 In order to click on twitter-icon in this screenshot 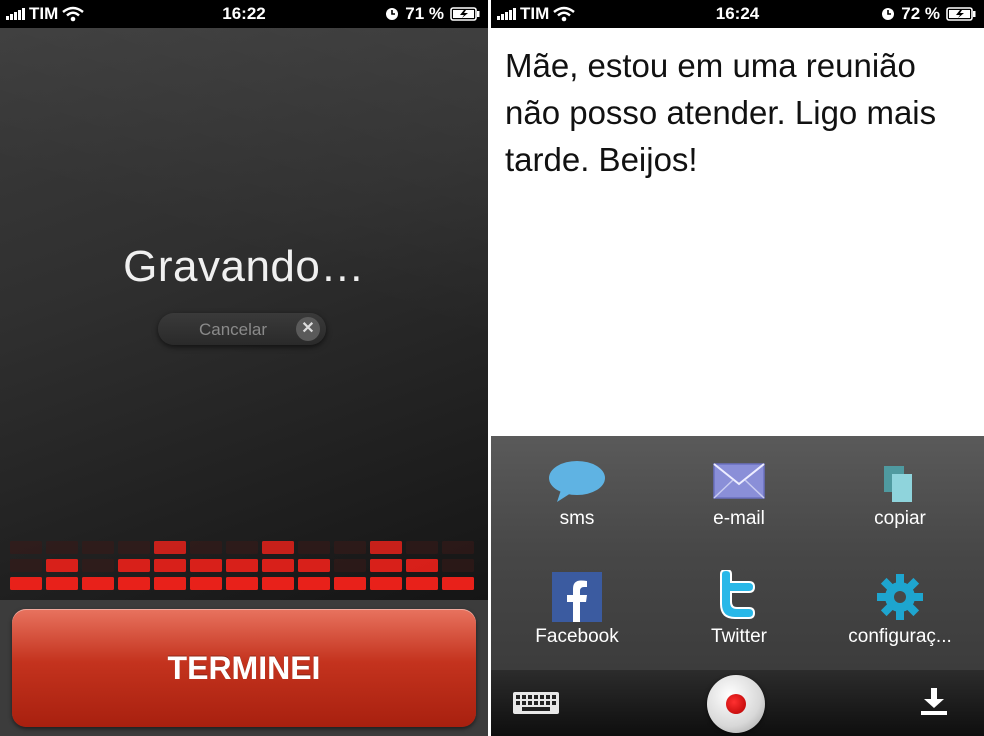, I will do `click(738, 594)`.